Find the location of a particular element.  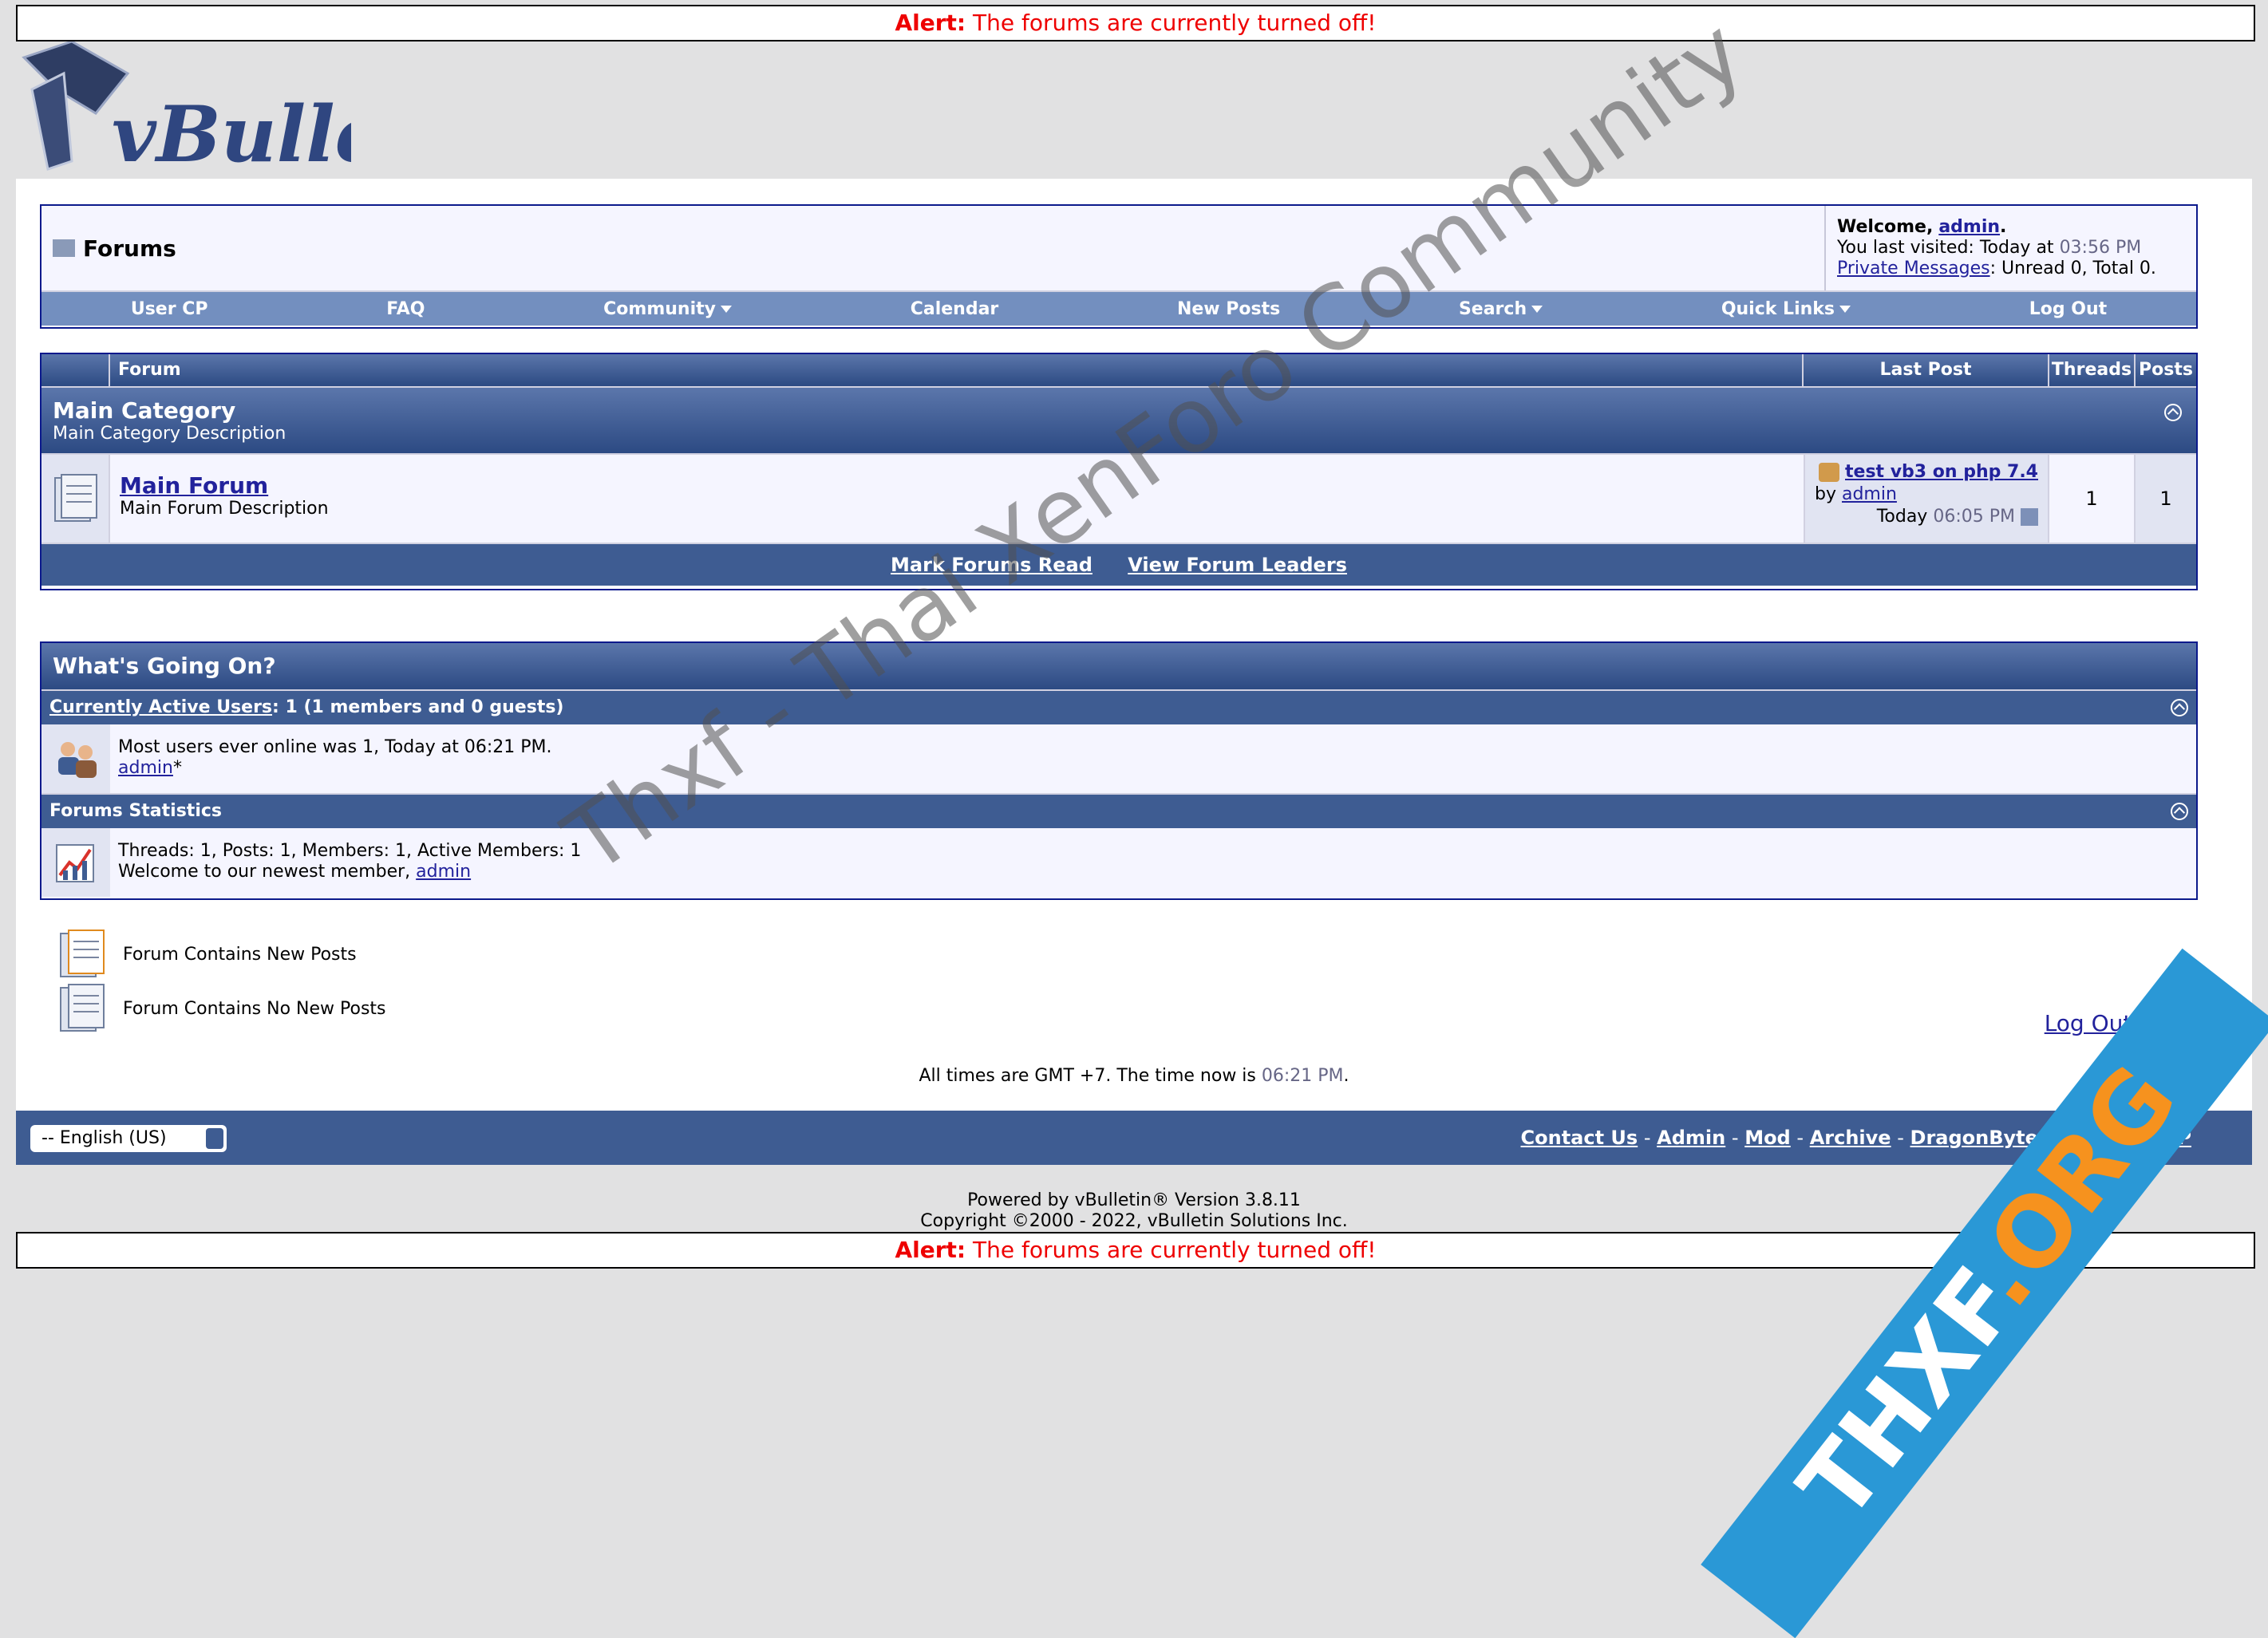

forum-no-new-posts-icon is located at coordinates (82, 1008).